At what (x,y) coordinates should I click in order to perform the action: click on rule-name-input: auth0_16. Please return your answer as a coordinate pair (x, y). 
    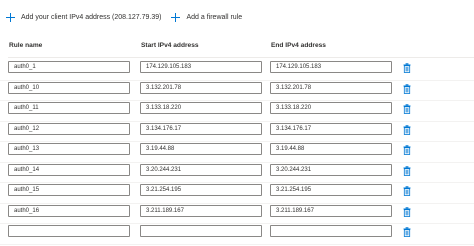
    Looking at the image, I should click on (69, 210).